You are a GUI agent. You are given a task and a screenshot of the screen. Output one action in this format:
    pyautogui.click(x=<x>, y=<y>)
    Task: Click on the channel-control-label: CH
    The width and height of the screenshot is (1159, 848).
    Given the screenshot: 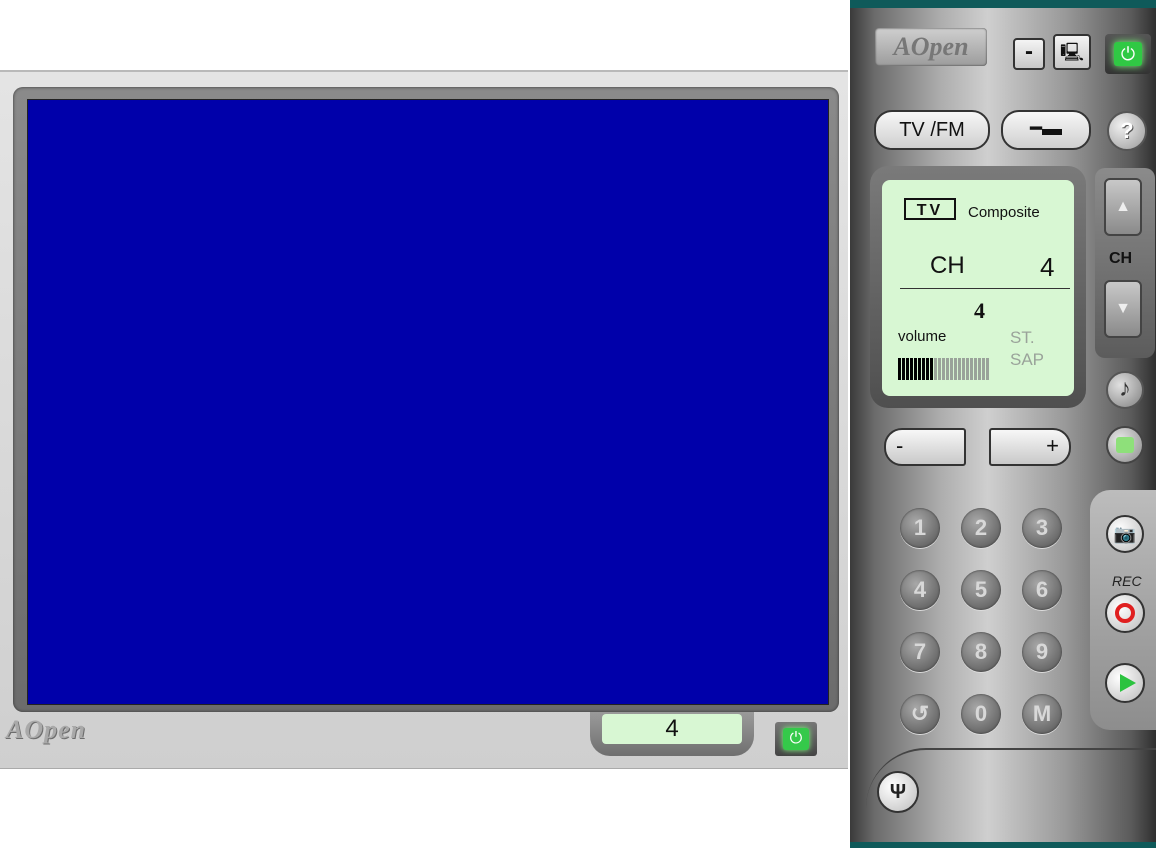 What is the action you would take?
    pyautogui.click(x=1121, y=258)
    